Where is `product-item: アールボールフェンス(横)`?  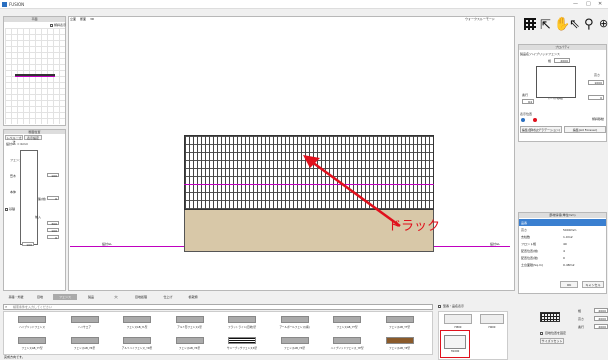 product-item: アールボールフェンス(横) is located at coordinates (295, 322).